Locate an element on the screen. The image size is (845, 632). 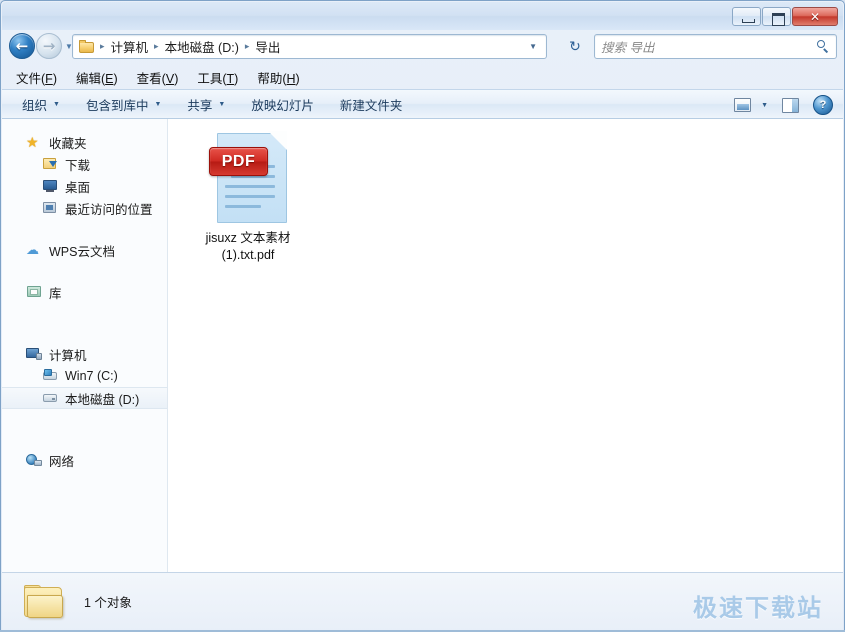
toolbar-share-label: 共享 is located at coordinates (200, 105).